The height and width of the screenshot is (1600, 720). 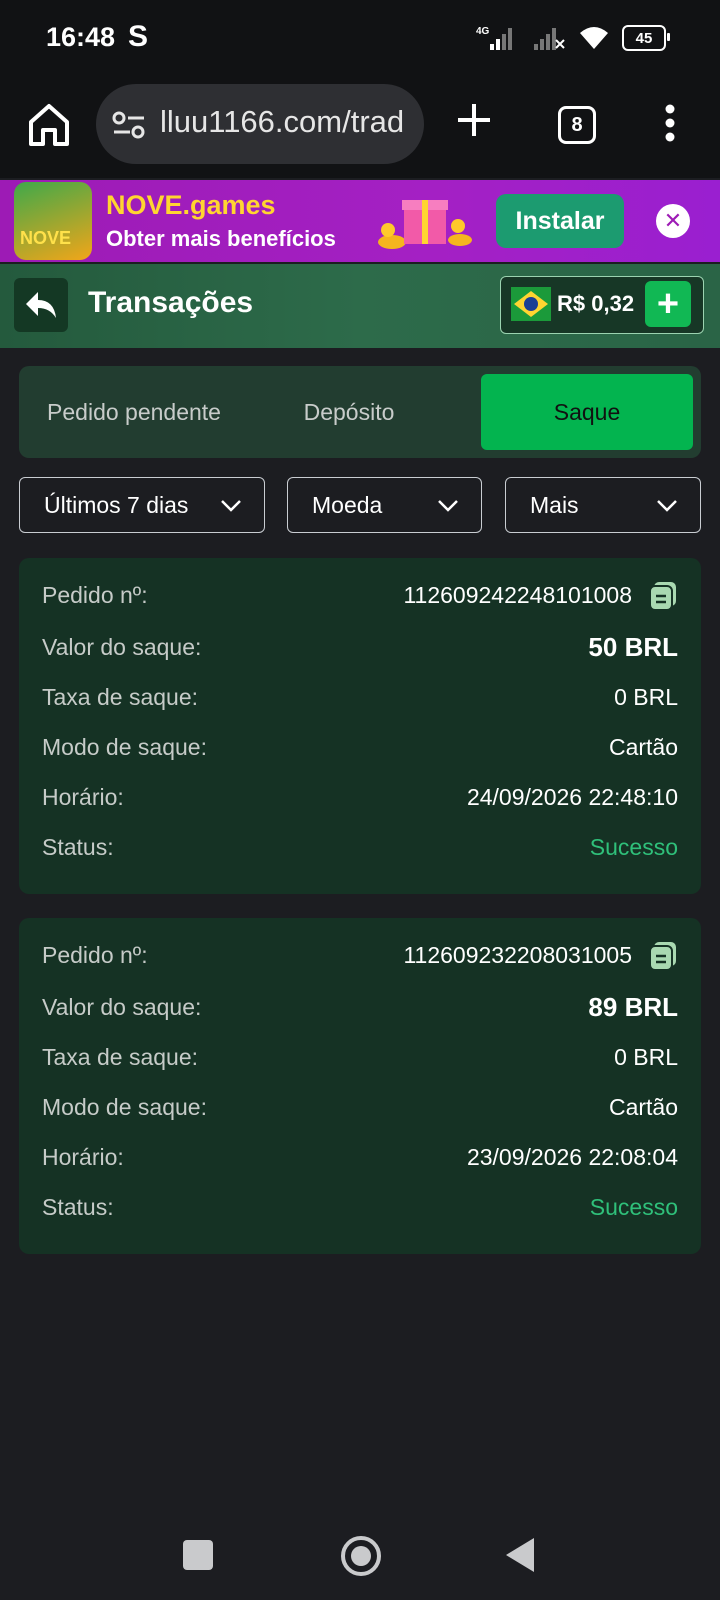 What do you see at coordinates (572, 1157) in the screenshot?
I see `time-value: 23/09/2026 22:08:04` at bounding box center [572, 1157].